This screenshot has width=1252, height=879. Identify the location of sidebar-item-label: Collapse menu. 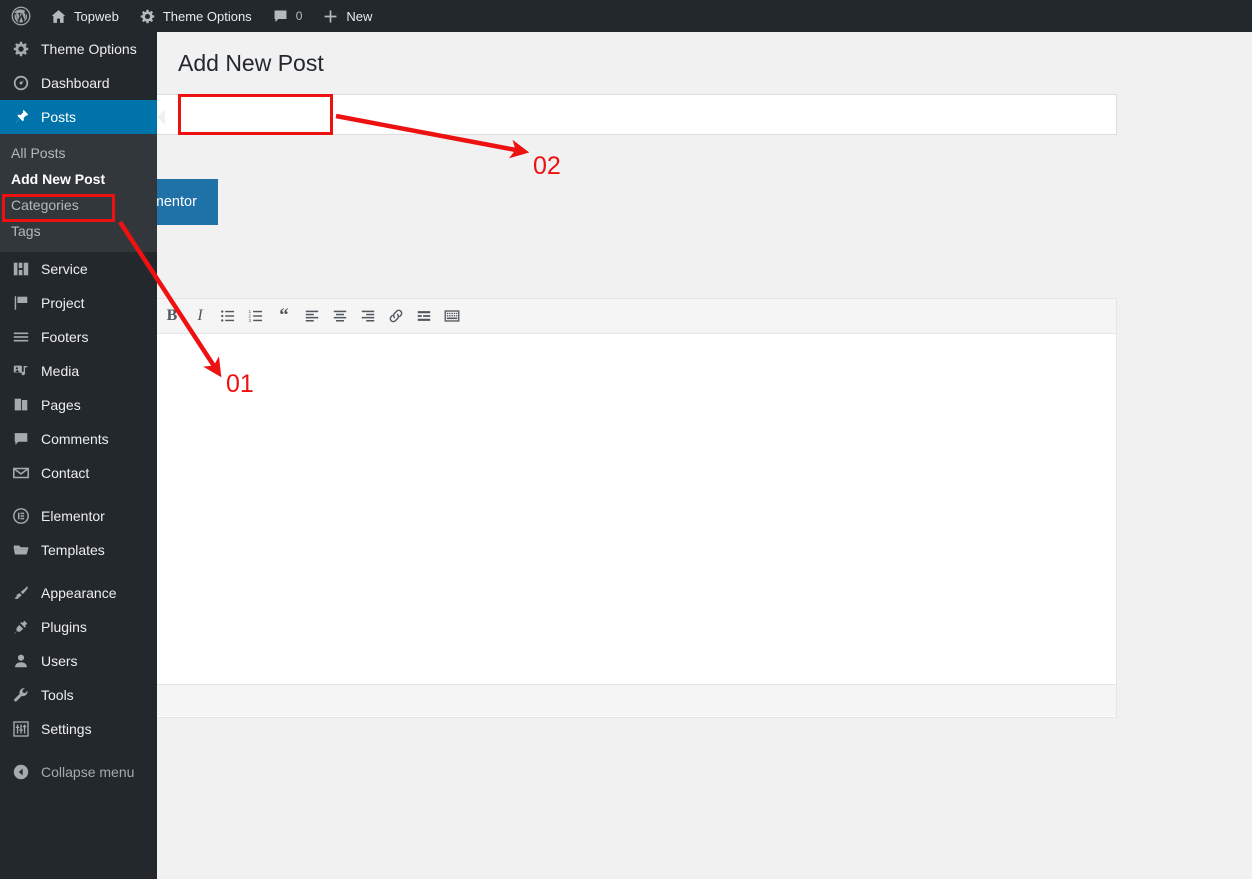
(88, 772).